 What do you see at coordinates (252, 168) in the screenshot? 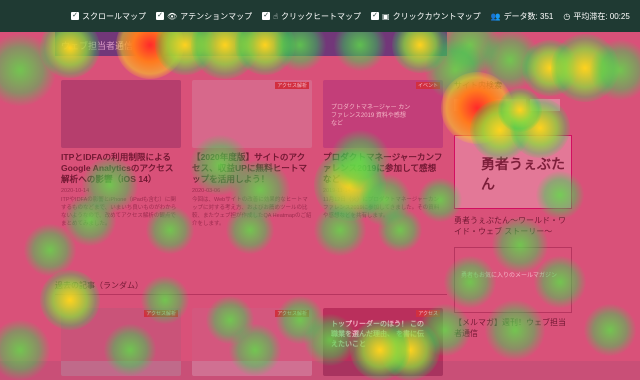
I see `article-title: 【2020年度版】サイトのアクセス、収益UPに無料ヒートマップを活用しよう！` at bounding box center [252, 168].